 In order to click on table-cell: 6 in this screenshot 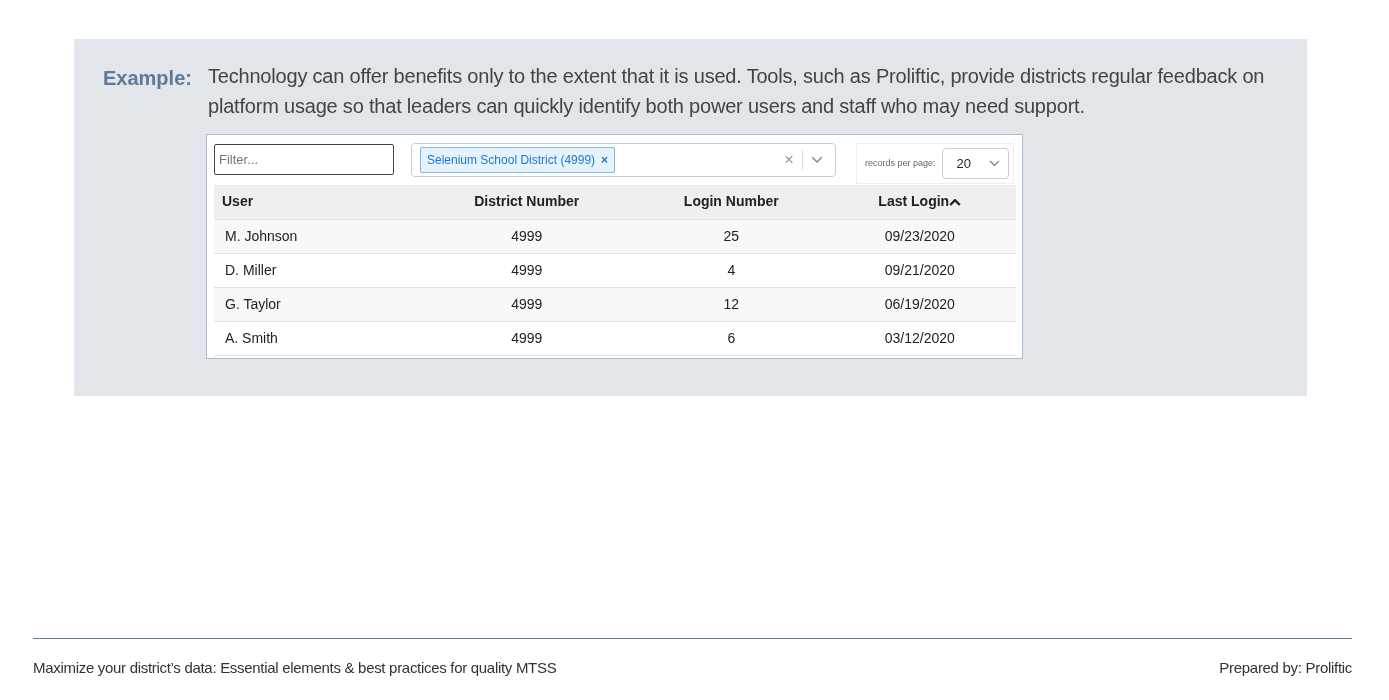, I will do `click(731, 338)`.